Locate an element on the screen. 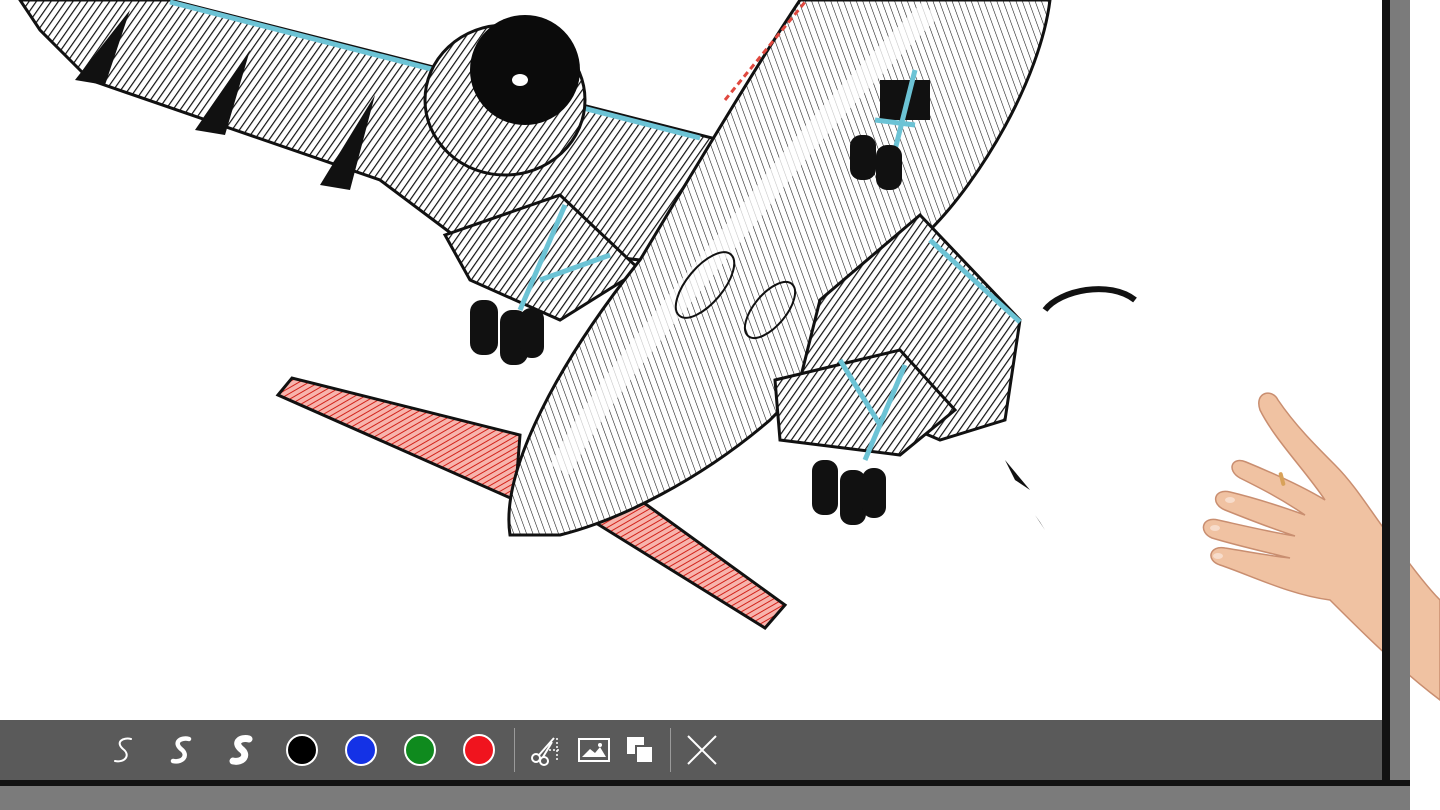  pen-stroke-thick-icon is located at coordinates (242, 750).